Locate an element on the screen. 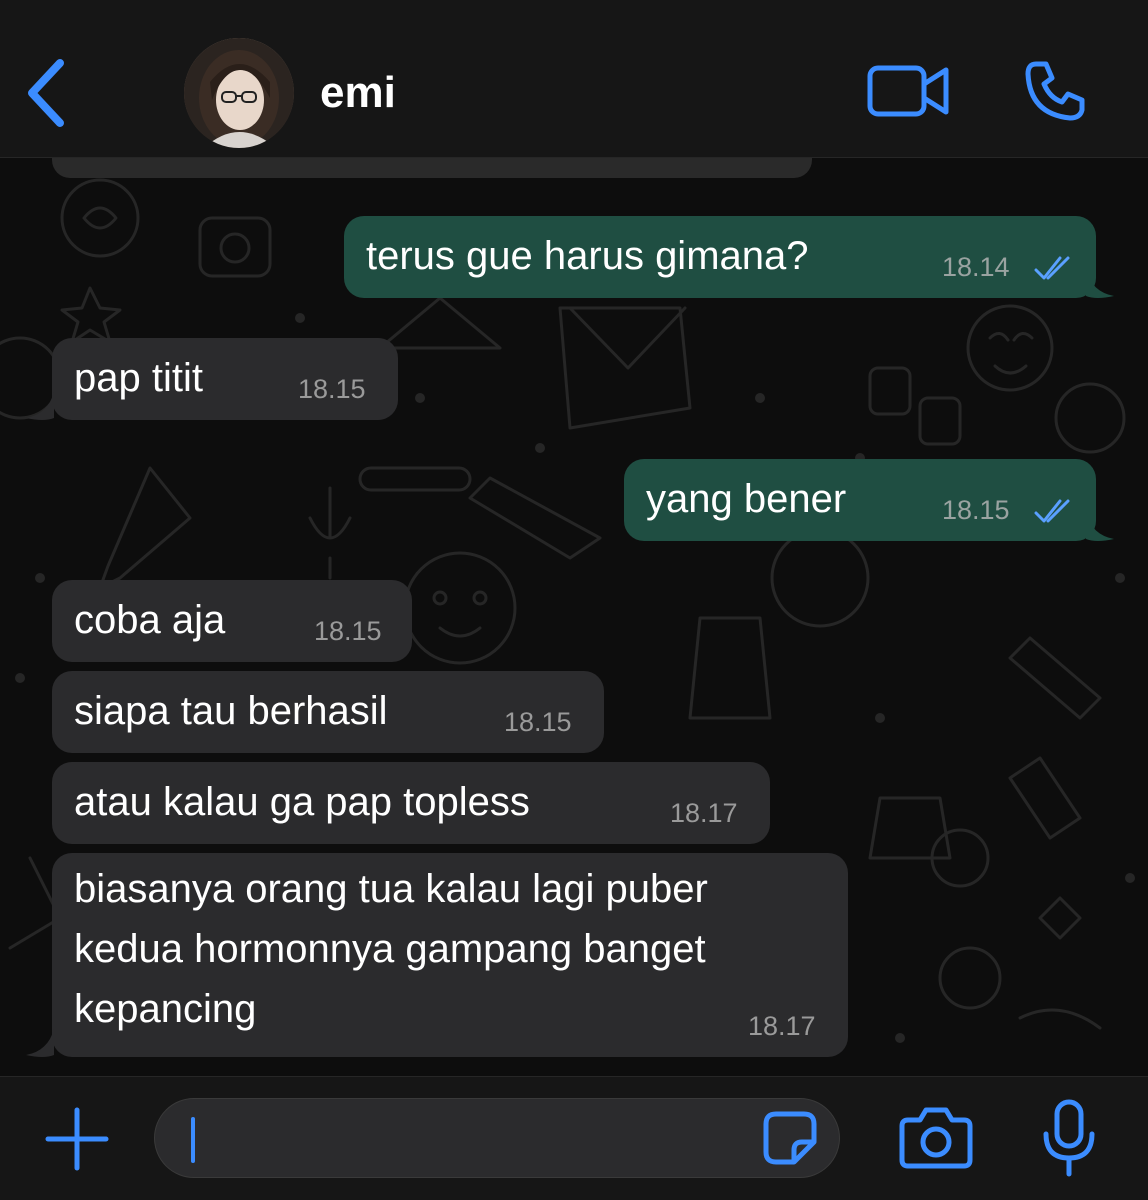  avatar-photo is located at coordinates (239, 93).